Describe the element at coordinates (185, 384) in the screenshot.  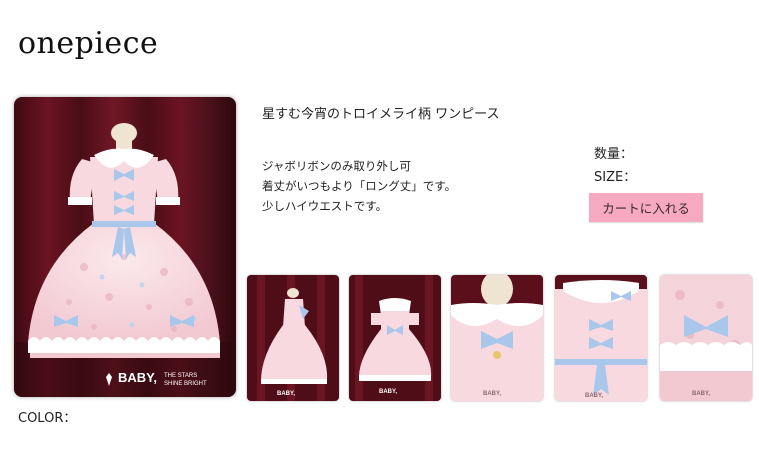
I see `svg-text: SHINE BRIGHT` at that location.